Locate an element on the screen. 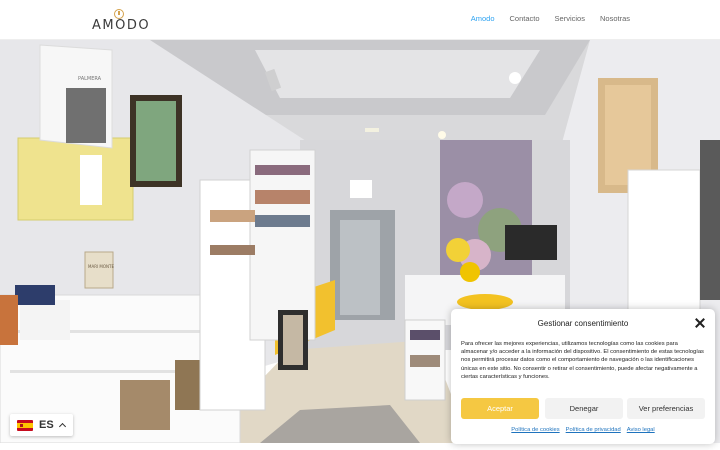 This screenshot has width=720, height=450. tote-bag-label: PALMERA is located at coordinates (90, 79).